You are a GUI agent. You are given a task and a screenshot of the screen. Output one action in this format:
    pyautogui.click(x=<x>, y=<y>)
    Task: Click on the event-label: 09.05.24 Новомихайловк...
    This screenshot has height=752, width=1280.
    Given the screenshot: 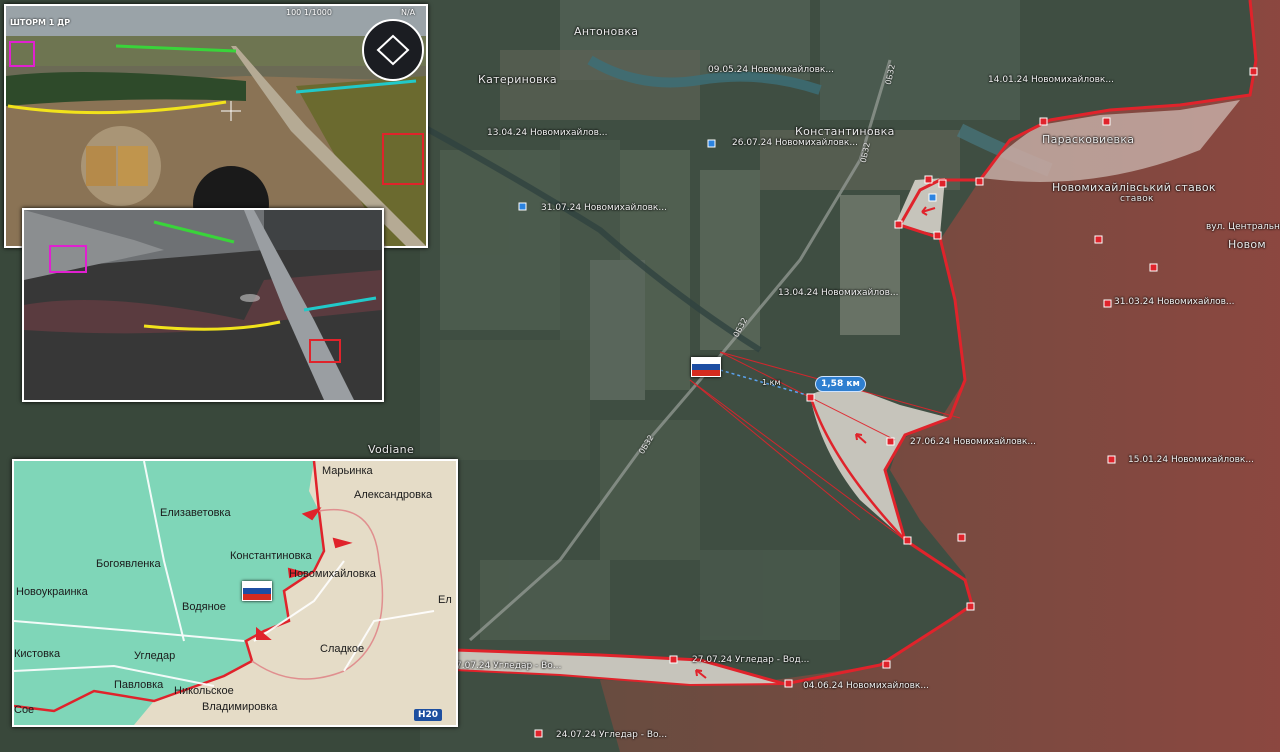 What is the action you would take?
    pyautogui.click(x=771, y=70)
    